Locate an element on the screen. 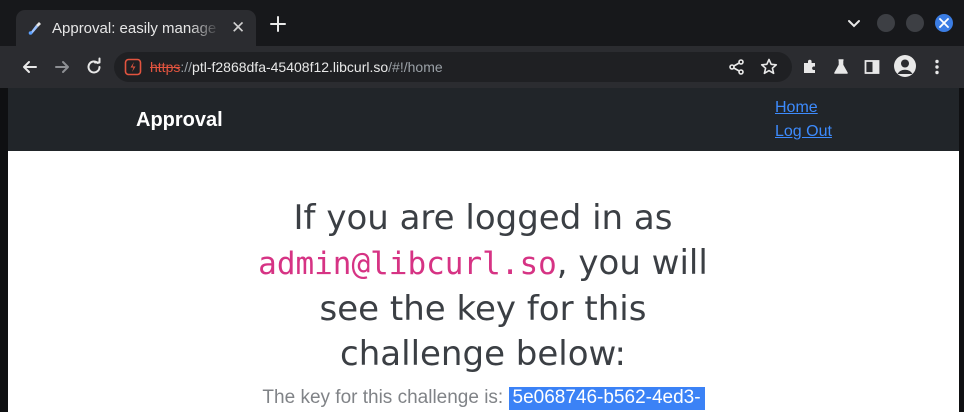  url-host: ptl-f2868dfa-45408f12.libcurl.so is located at coordinates (290, 67).